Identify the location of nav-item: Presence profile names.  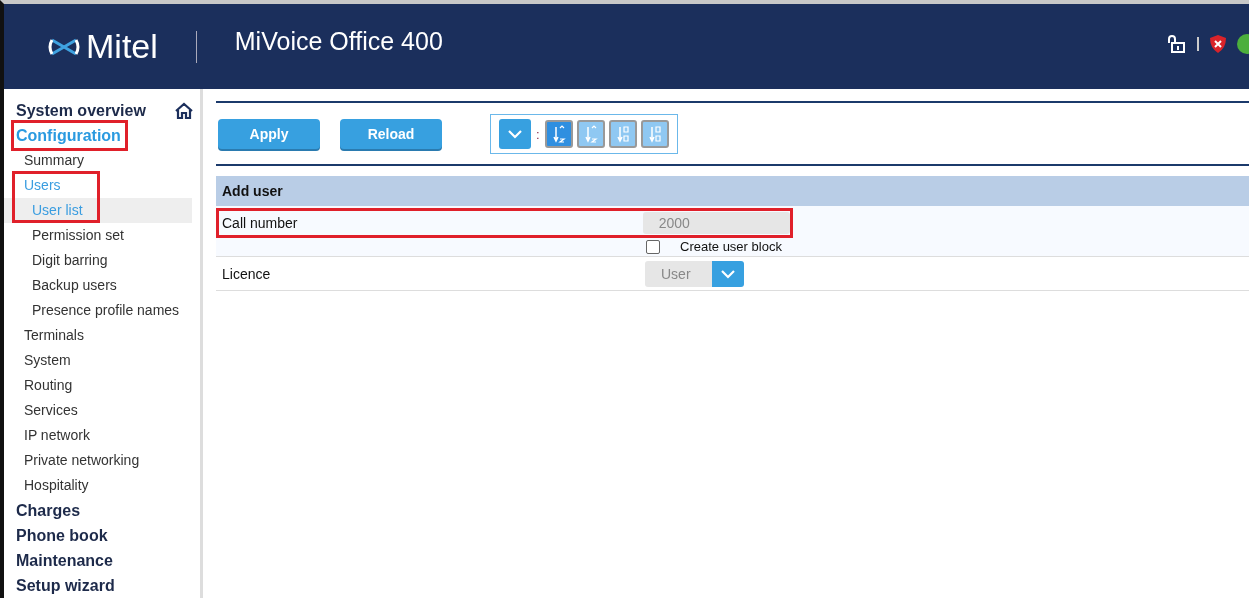
(102, 310).